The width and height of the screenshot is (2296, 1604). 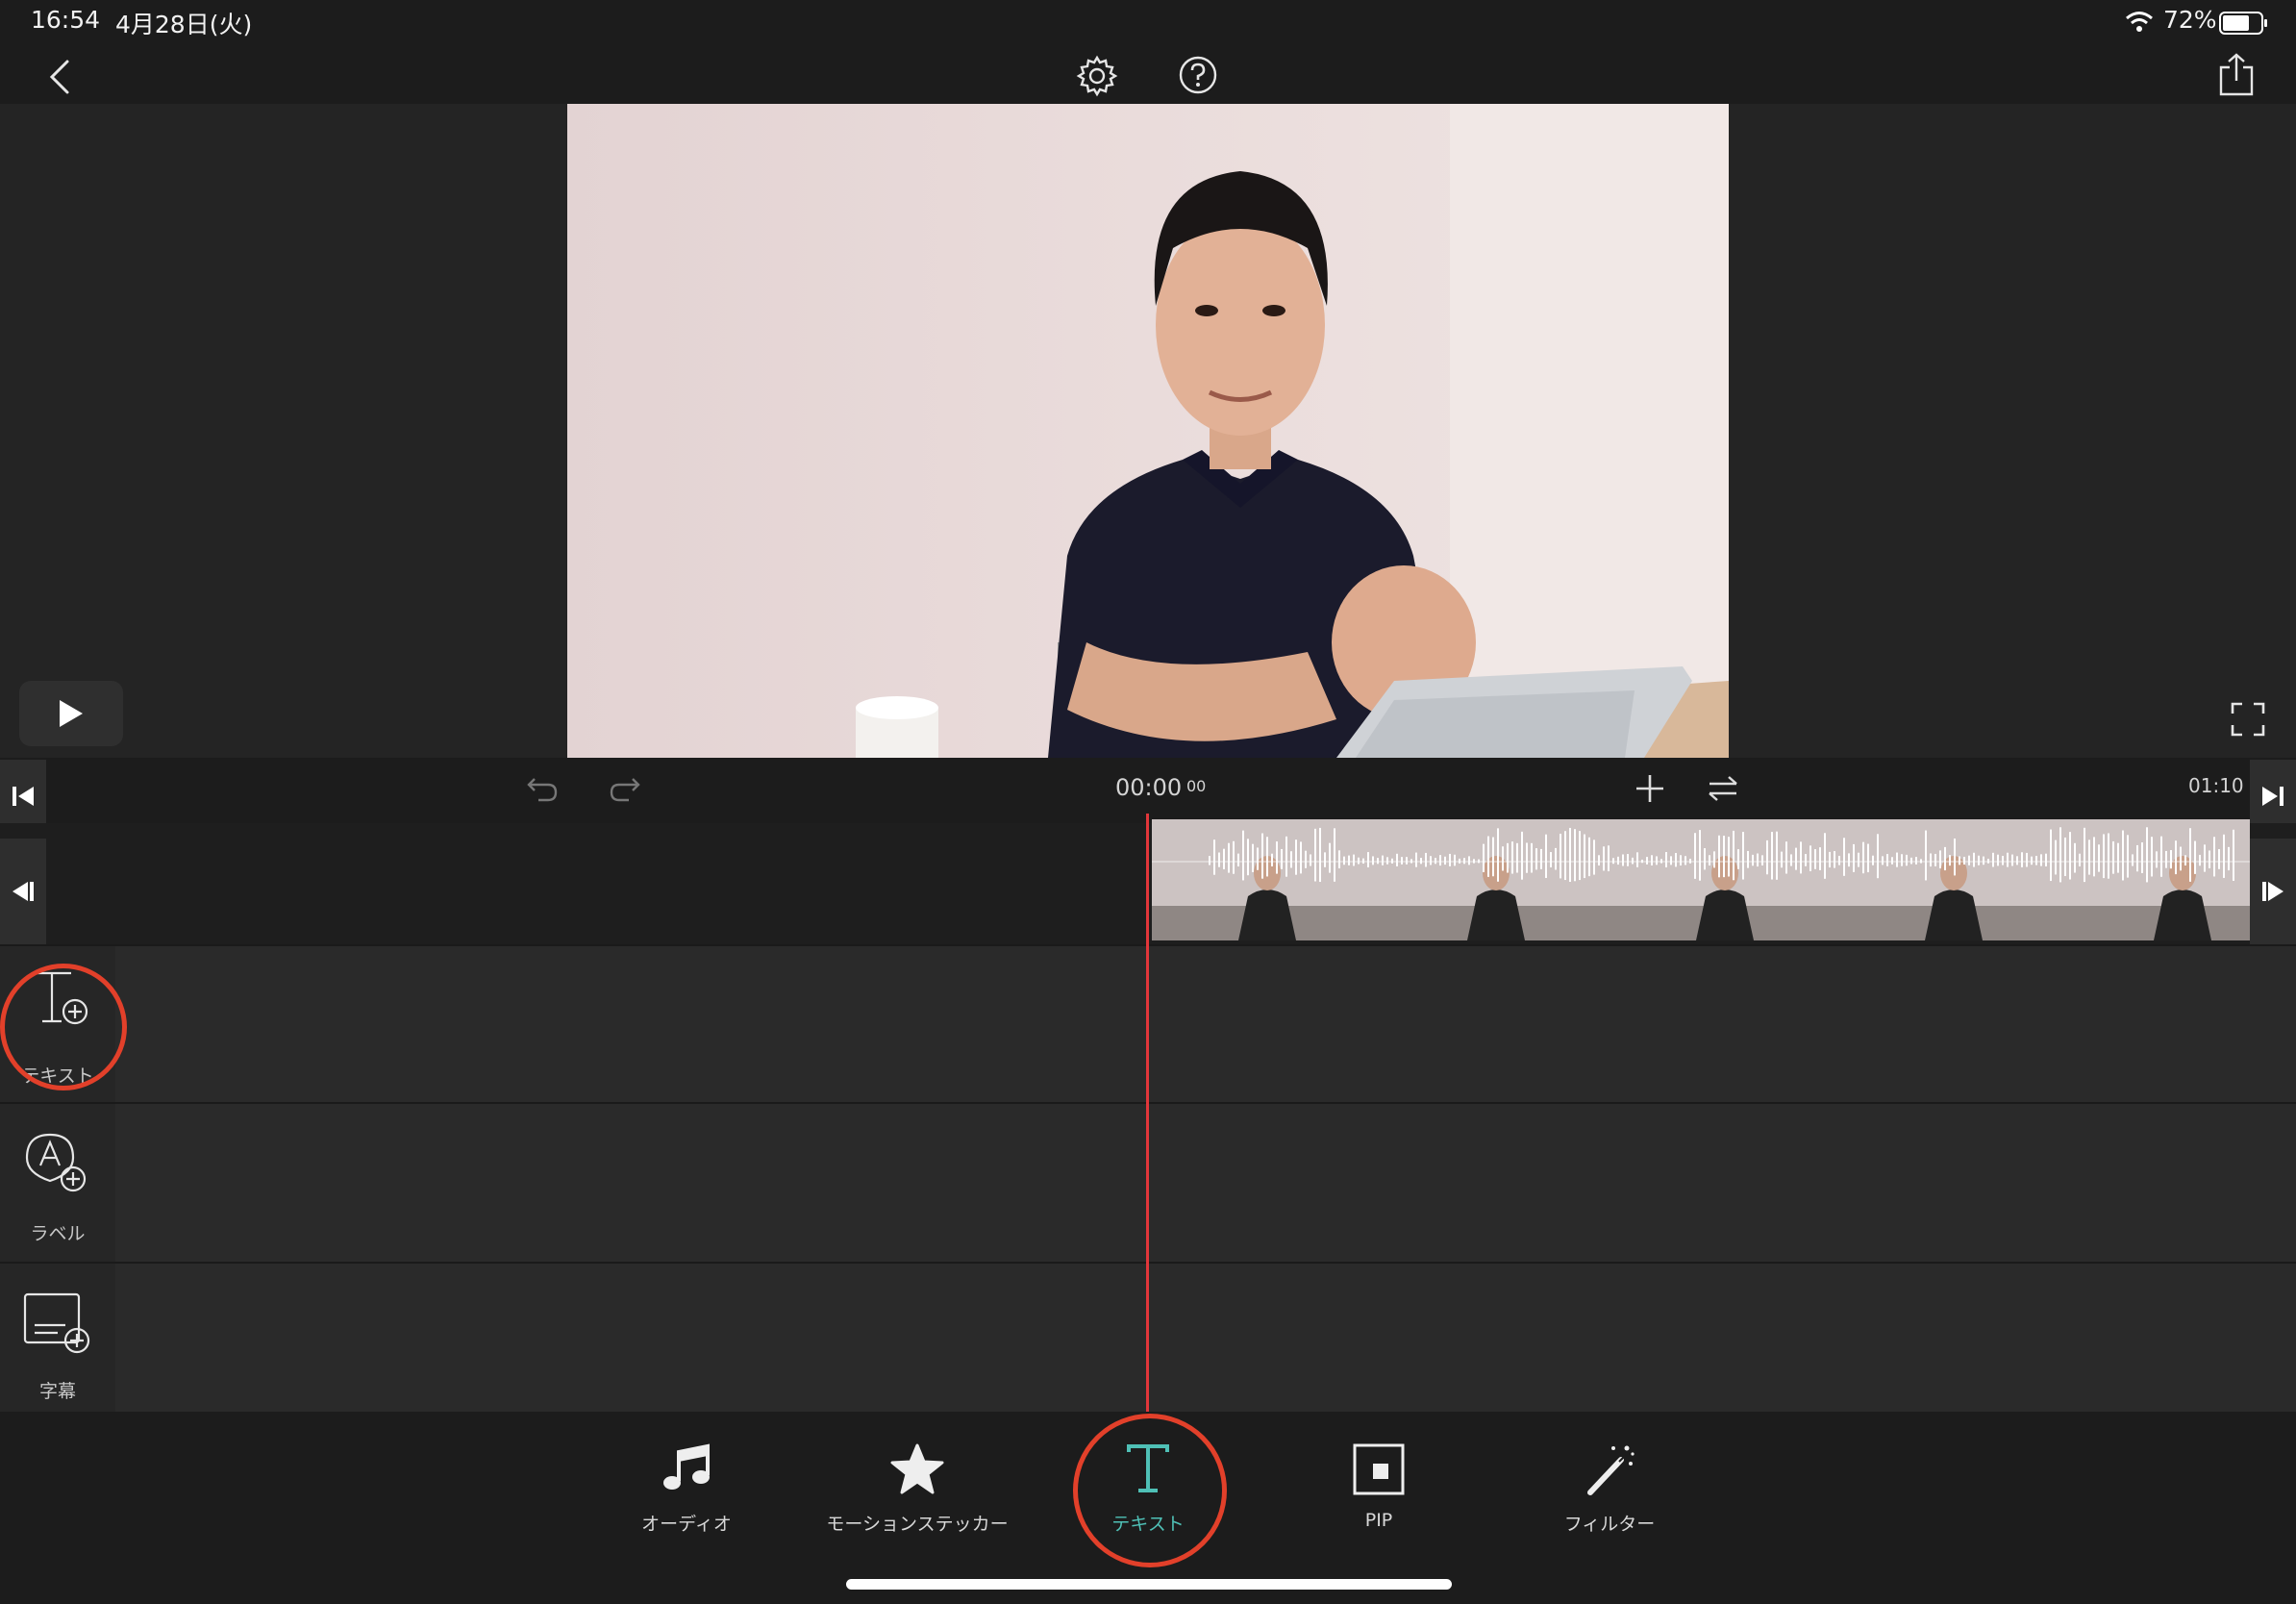 What do you see at coordinates (2216, 785) in the screenshot?
I see `total-time: 01:10` at bounding box center [2216, 785].